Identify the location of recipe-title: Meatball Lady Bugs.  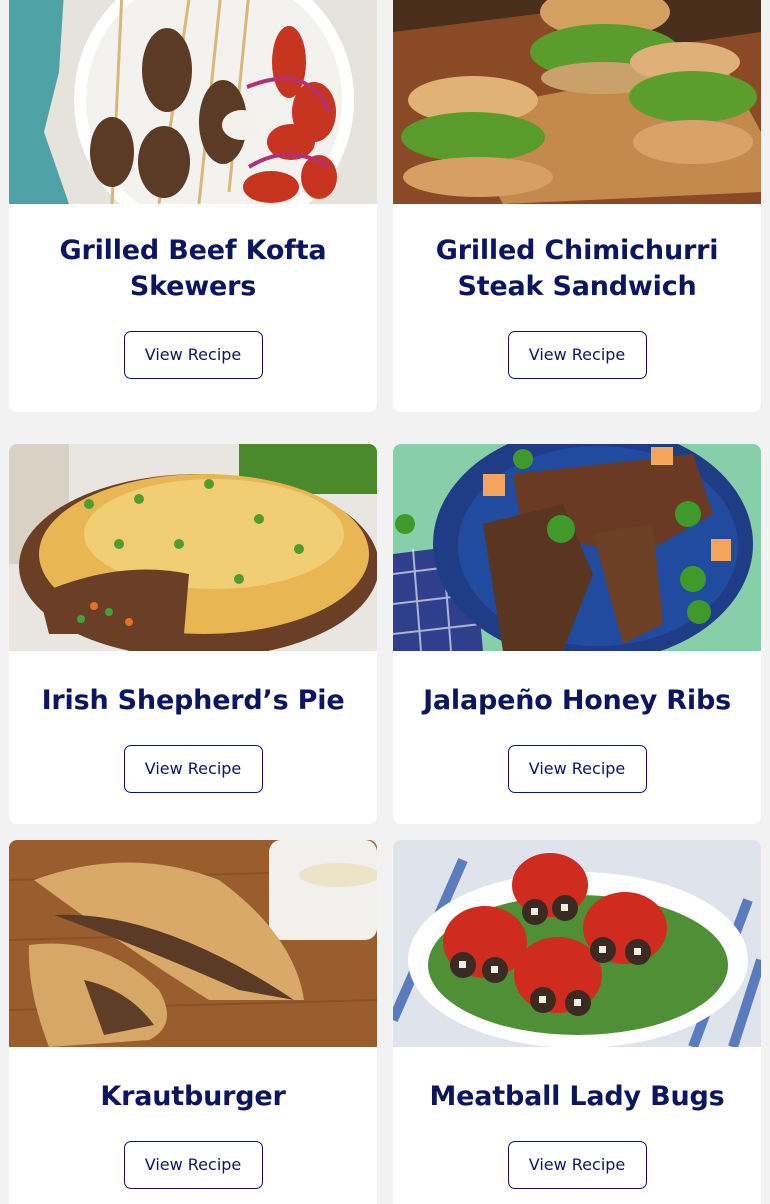
(577, 1097).